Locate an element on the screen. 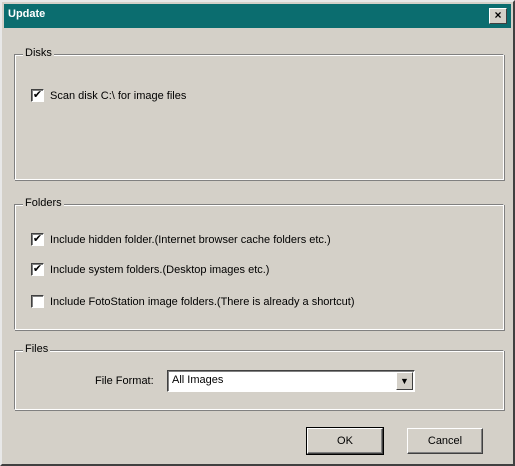 This screenshot has width=515, height=466. include-system-checkbox: ✔ is located at coordinates (37, 269).